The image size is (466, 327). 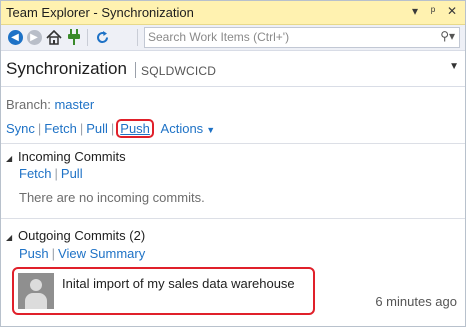 I want to click on home-button, so click(x=54, y=37).